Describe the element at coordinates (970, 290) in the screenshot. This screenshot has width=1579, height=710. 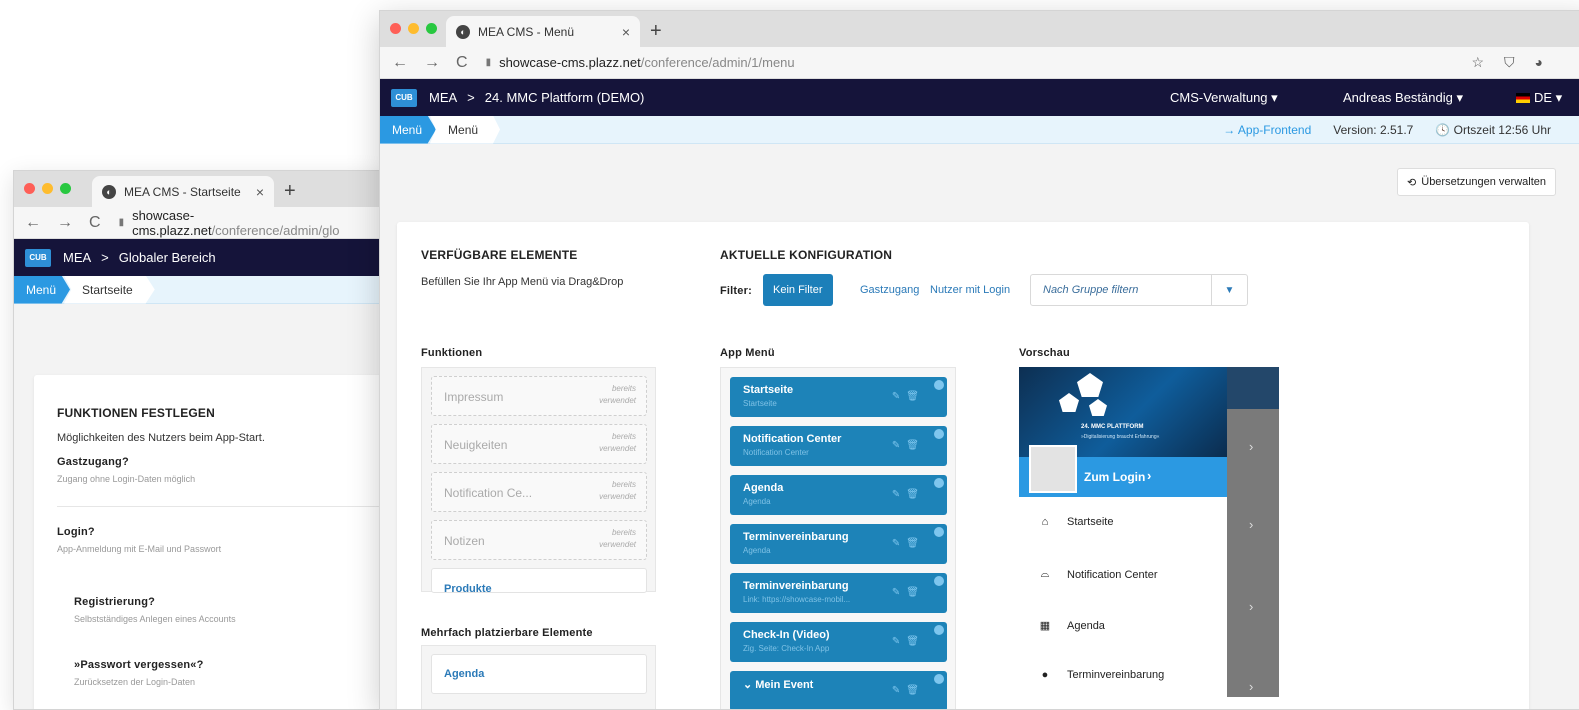
I see `filter-login-button: Nutzer mit Login` at that location.